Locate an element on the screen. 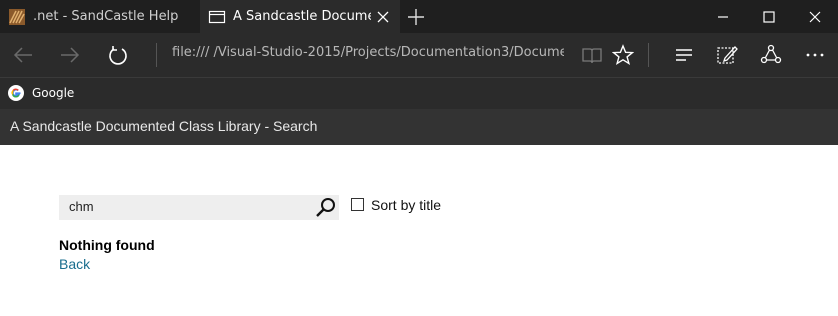  more-icon is located at coordinates (815, 55).